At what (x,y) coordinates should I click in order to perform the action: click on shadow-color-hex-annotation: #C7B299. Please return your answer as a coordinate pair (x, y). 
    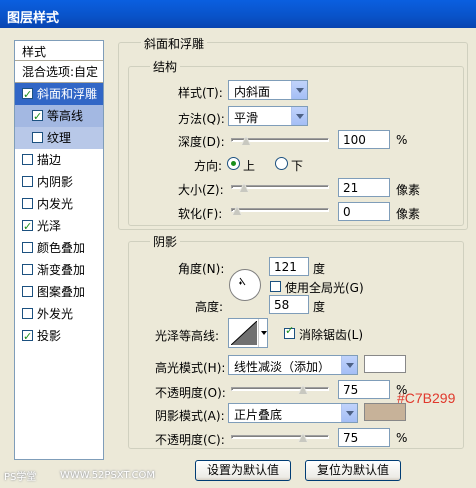
    Looking at the image, I should click on (426, 398).